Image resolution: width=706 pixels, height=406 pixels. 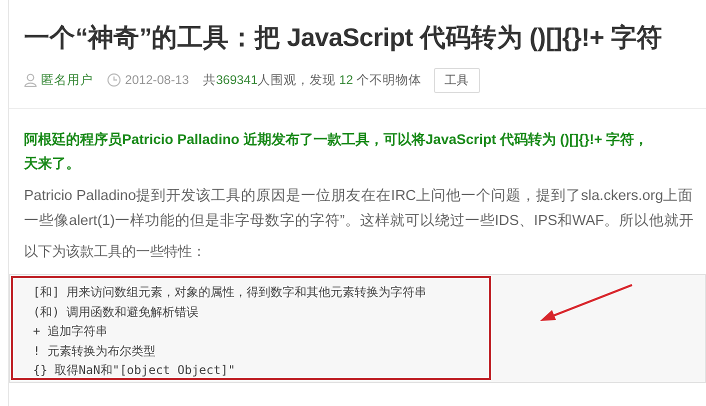 I want to click on body-text: 一些像alert(1)一样功能的但是非字母数字的字符”。这样就可以绕过一些IDS、IPS和WAF。所以他就开, so click(x=359, y=221).